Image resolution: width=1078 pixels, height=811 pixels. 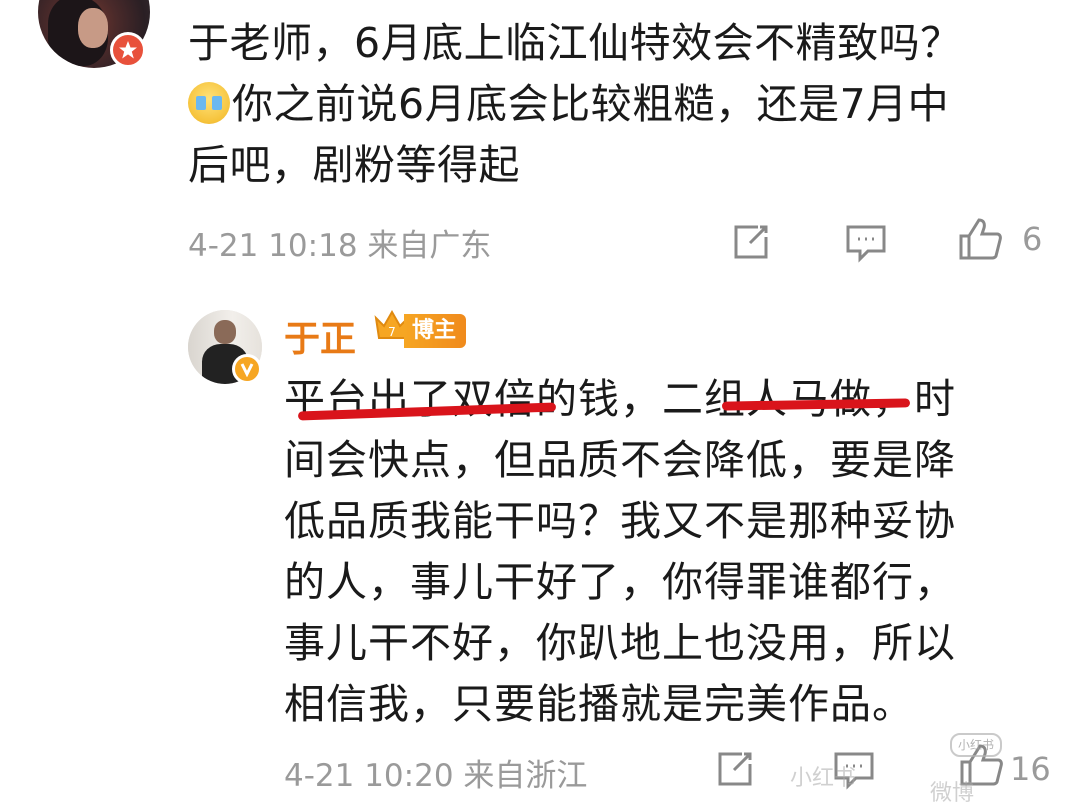 I want to click on reply-timestamp-location: 4-21 10:20 来自浙江, so click(x=436, y=776).